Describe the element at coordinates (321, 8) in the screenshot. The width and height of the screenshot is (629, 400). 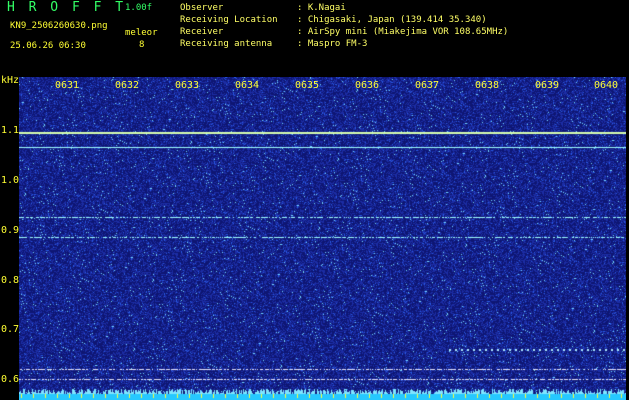
I see `observer-value: : K.Nagai` at that location.